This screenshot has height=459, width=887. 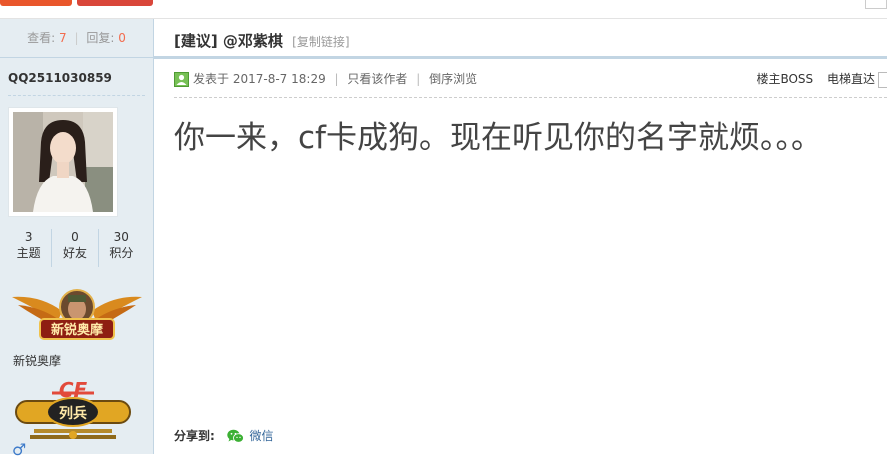 What do you see at coordinates (19, 449) in the screenshot?
I see `male-gender-icon: ♂` at bounding box center [19, 449].